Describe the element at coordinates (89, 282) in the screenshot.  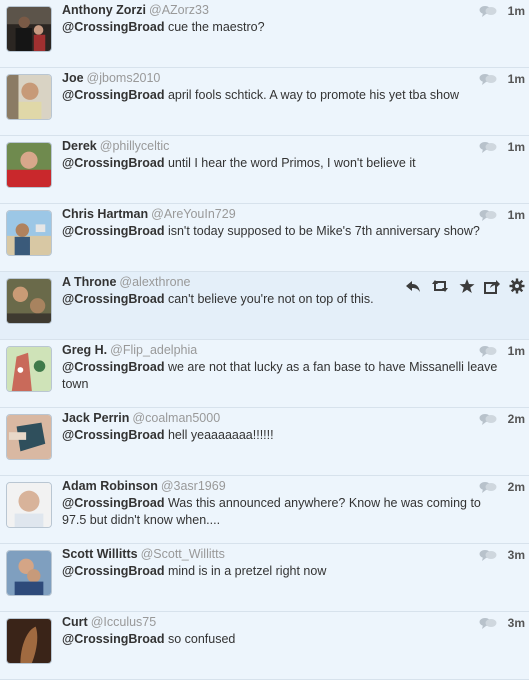
I see `display-name: A Throne` at that location.